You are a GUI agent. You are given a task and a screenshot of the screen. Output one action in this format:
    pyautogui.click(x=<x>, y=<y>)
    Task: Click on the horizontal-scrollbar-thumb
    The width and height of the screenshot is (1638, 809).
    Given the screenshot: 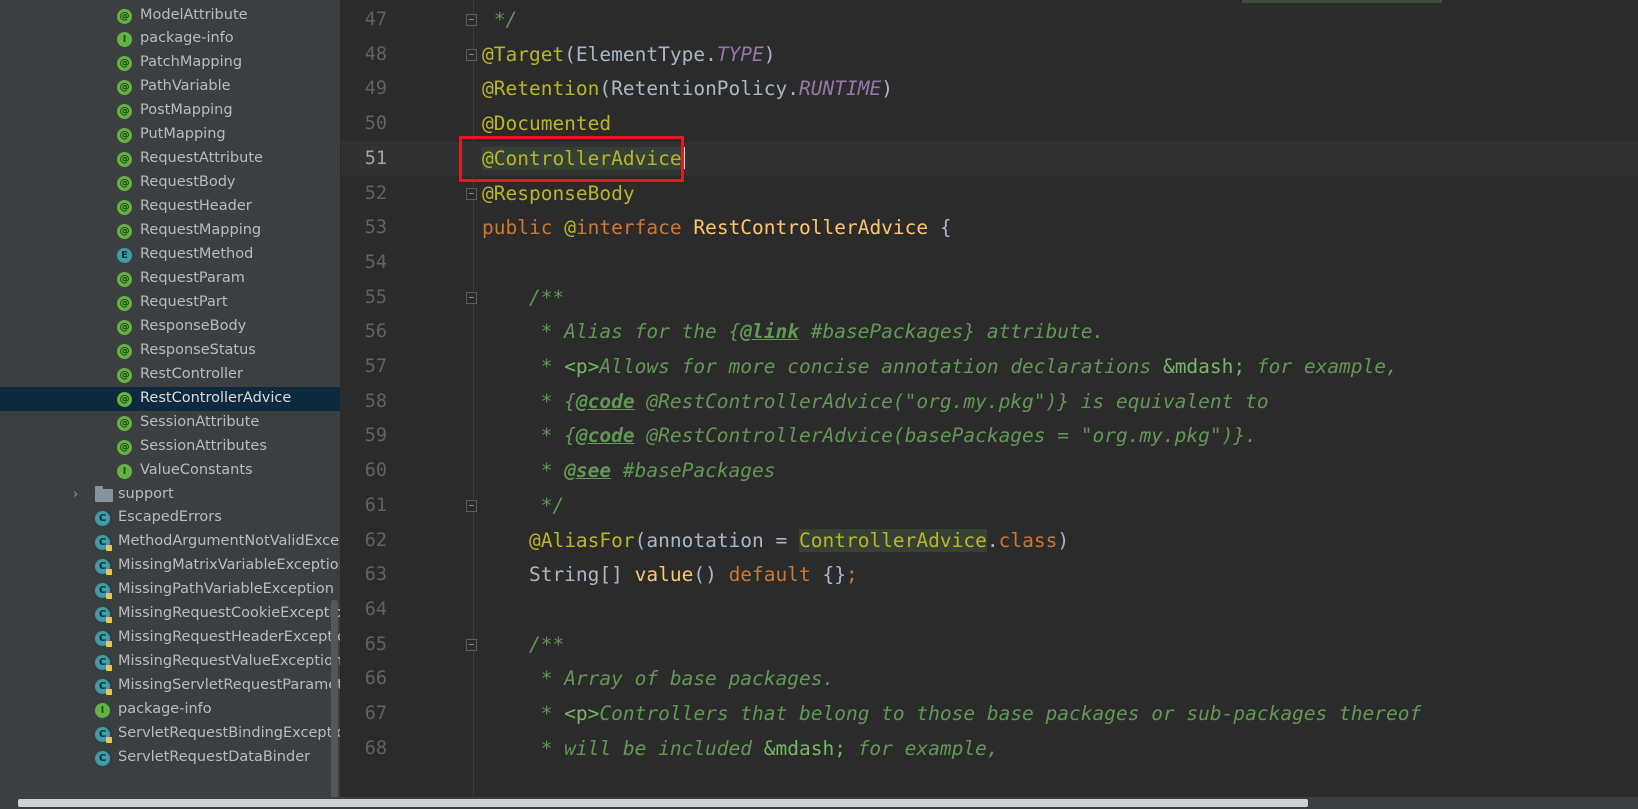 What is the action you would take?
    pyautogui.click(x=663, y=803)
    